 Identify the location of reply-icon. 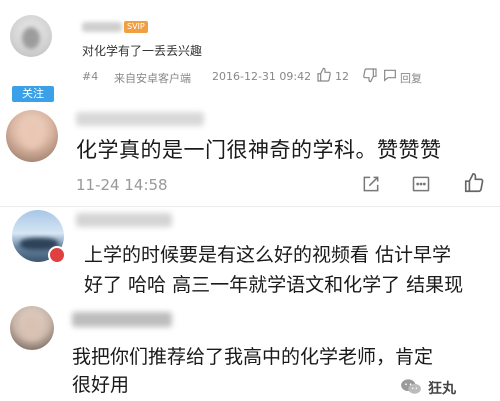
(390, 75).